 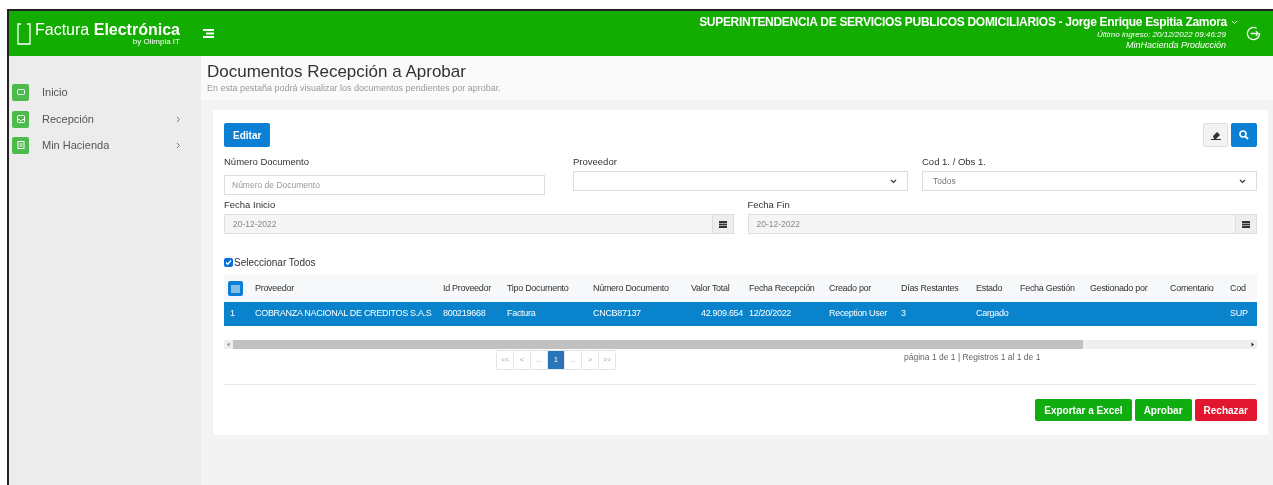 I want to click on column-header: Número Documento, so click(x=631, y=287).